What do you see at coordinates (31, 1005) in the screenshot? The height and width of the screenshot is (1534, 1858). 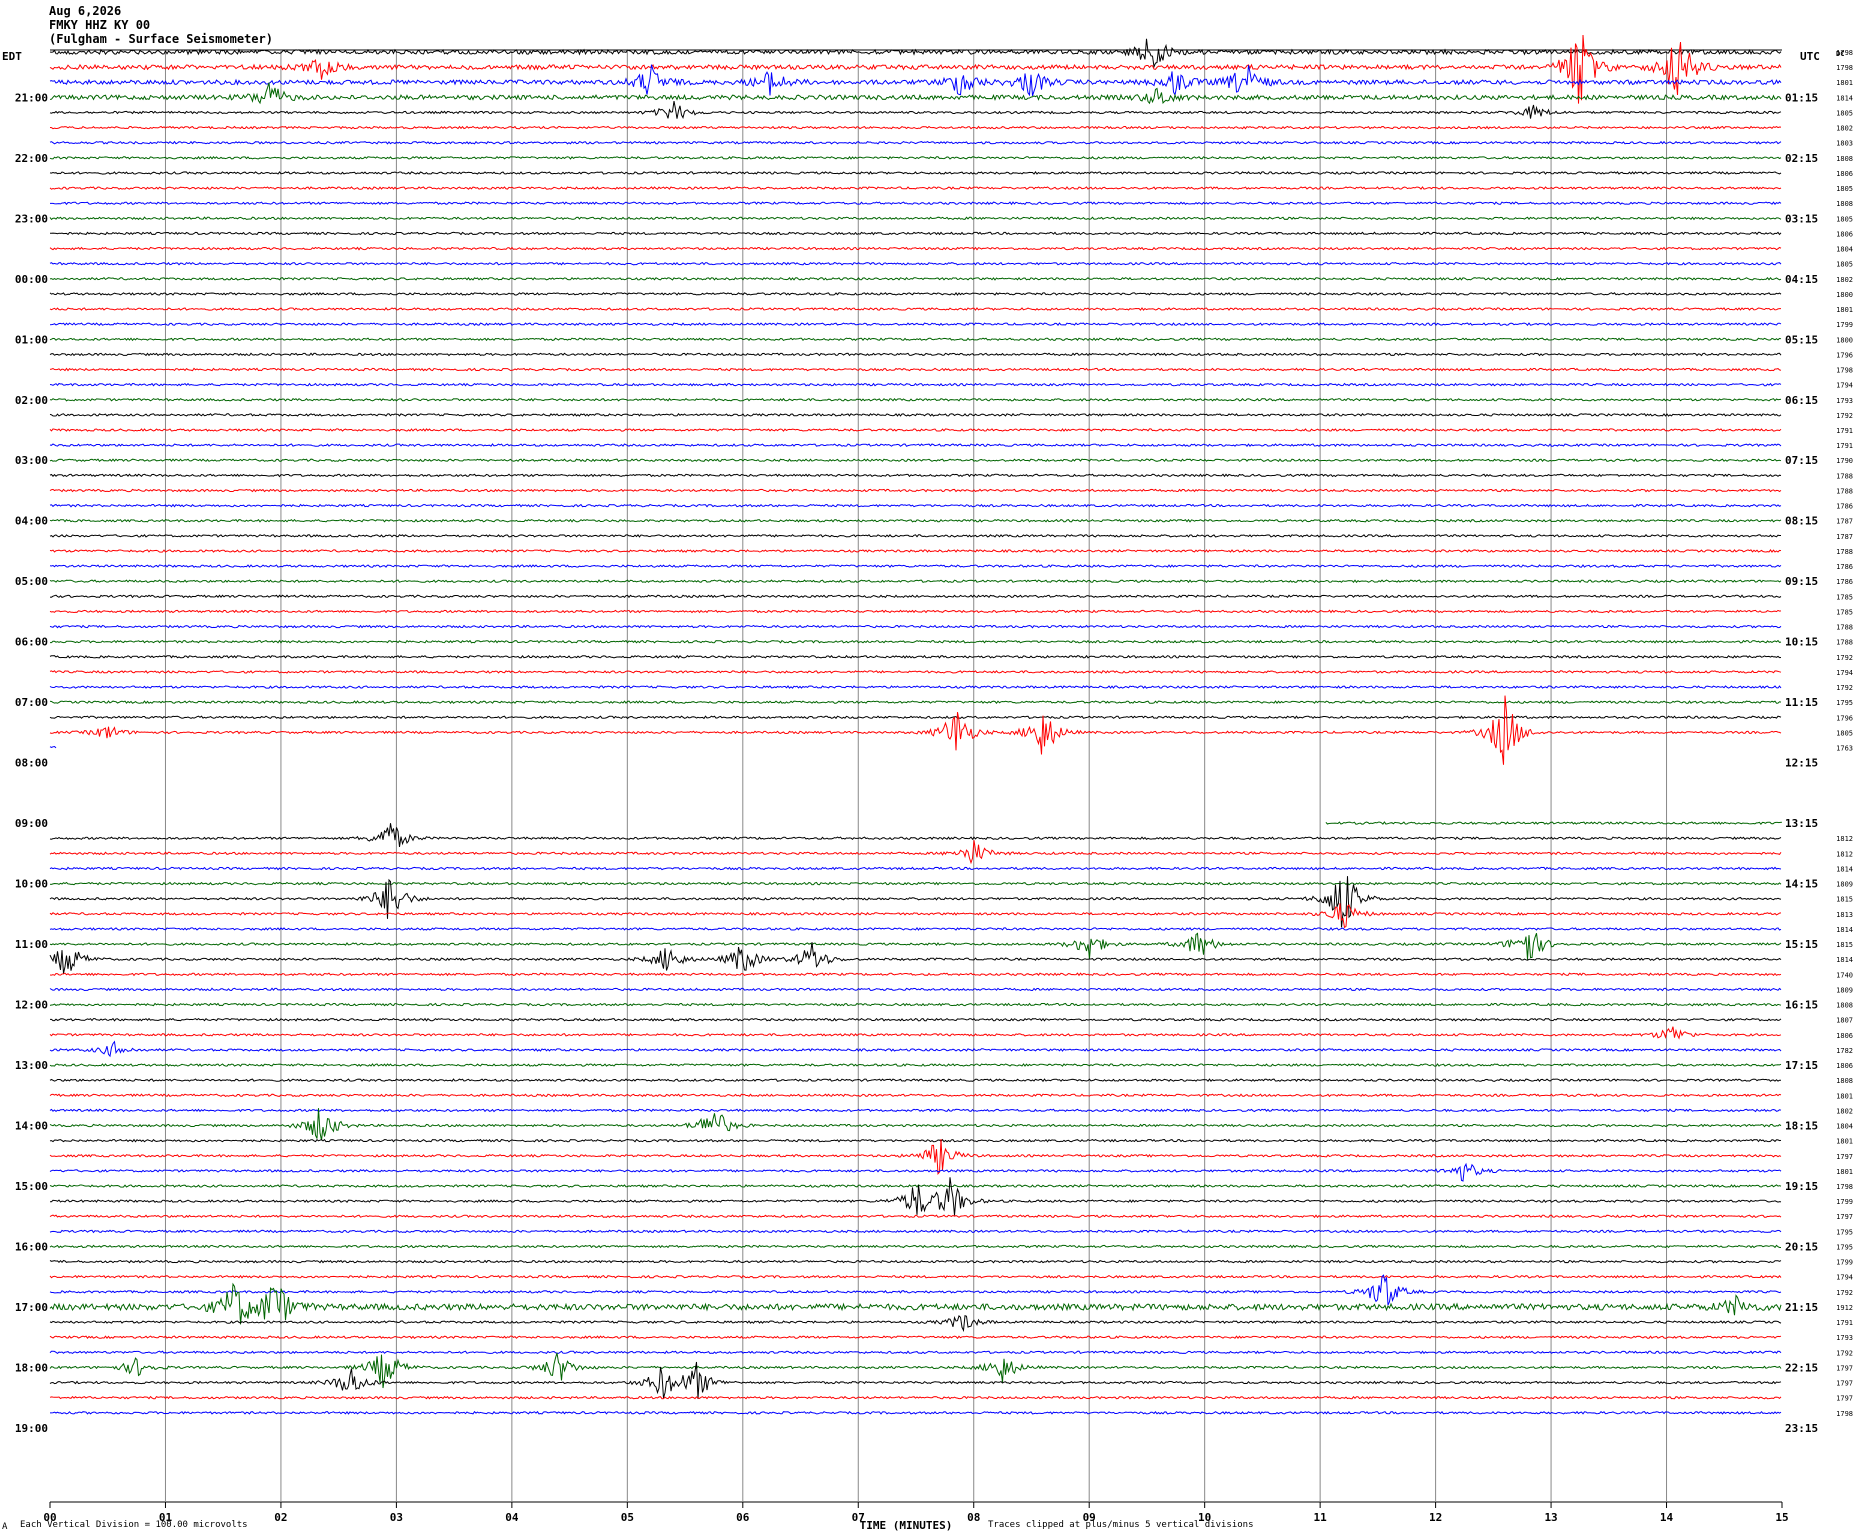 I see `edt-hour-label: 12:00` at bounding box center [31, 1005].